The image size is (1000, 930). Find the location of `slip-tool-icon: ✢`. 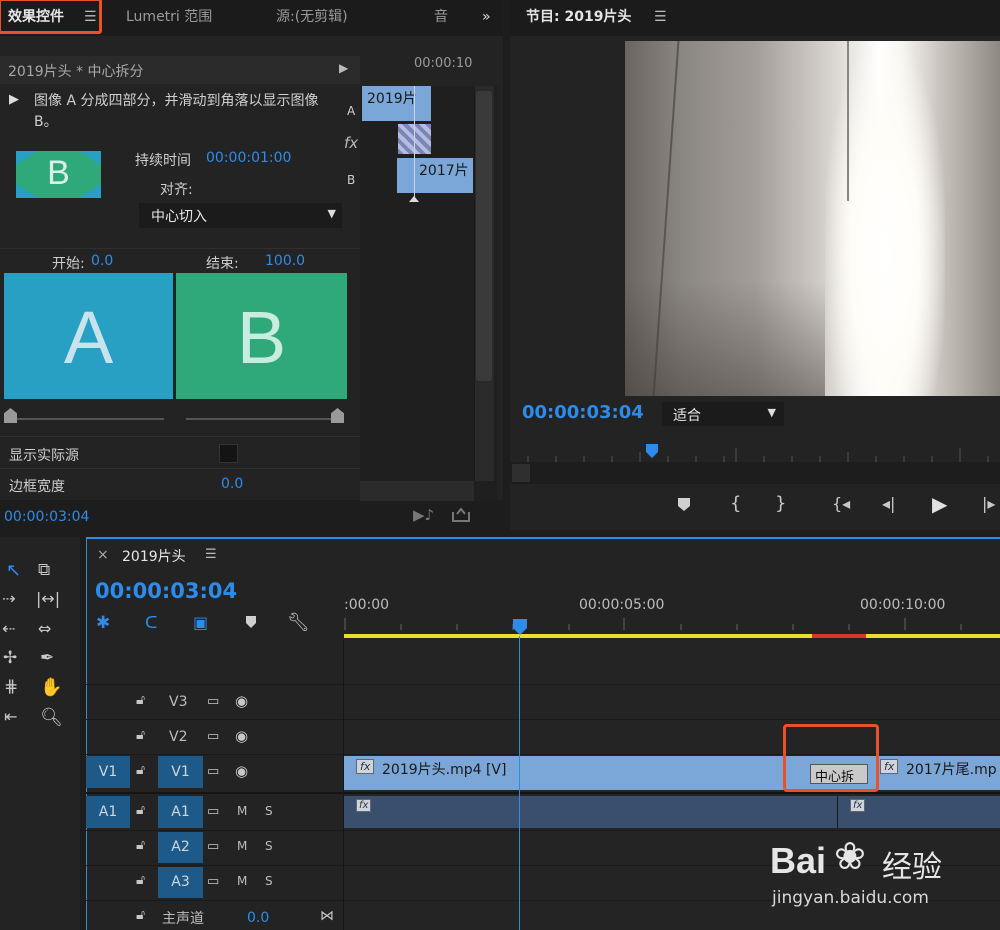

slip-tool-icon: ✢ is located at coordinates (10, 658).